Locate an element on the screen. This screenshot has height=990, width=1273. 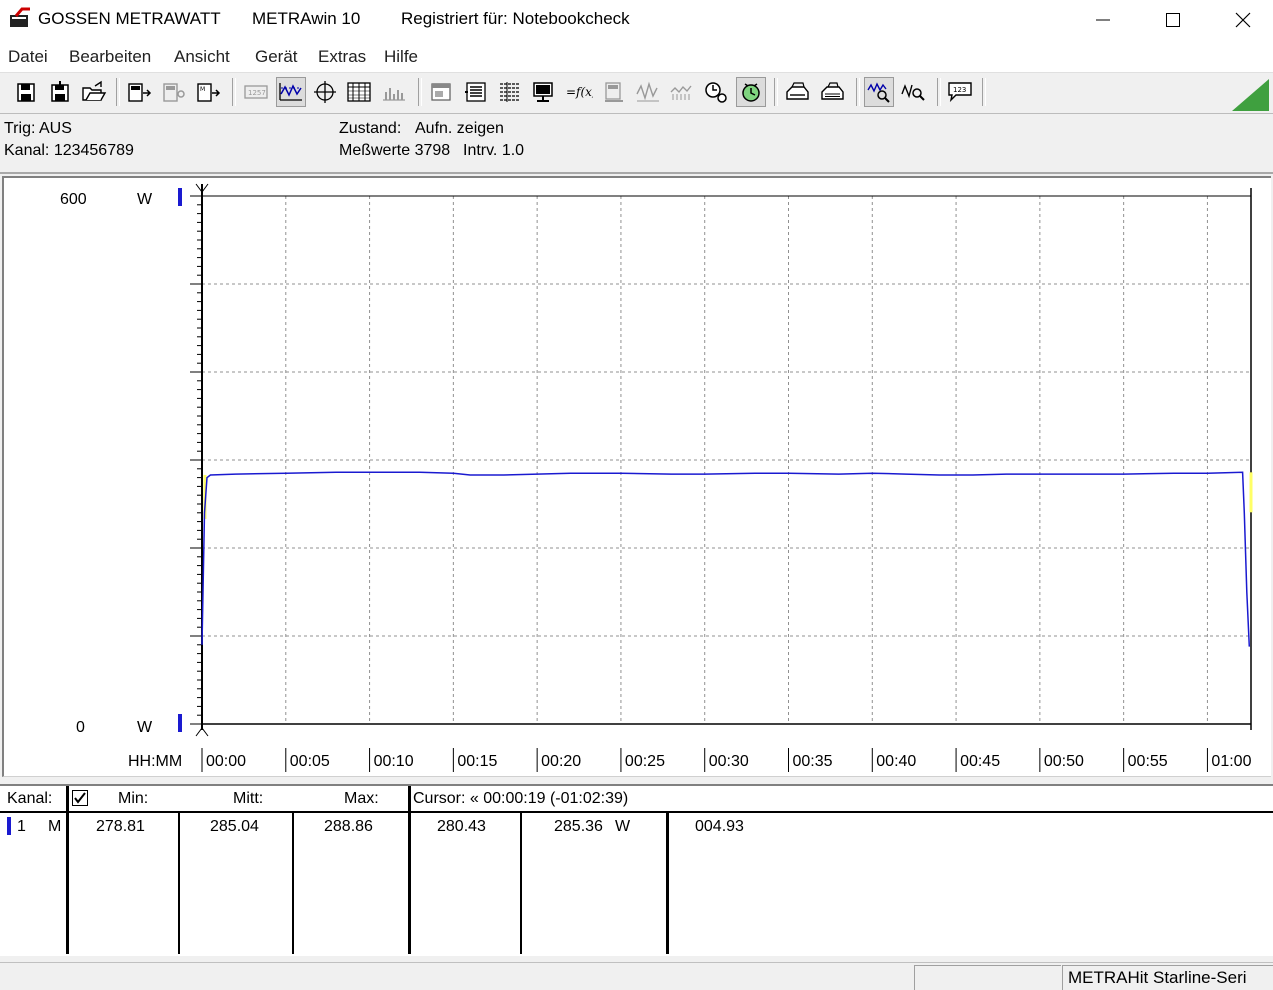
formula-button: =f(x) is located at coordinates (579, 92).